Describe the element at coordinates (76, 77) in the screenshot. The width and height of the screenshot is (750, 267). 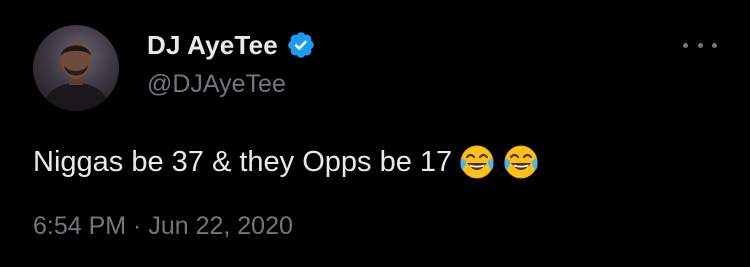
I see `avatar-photo` at that location.